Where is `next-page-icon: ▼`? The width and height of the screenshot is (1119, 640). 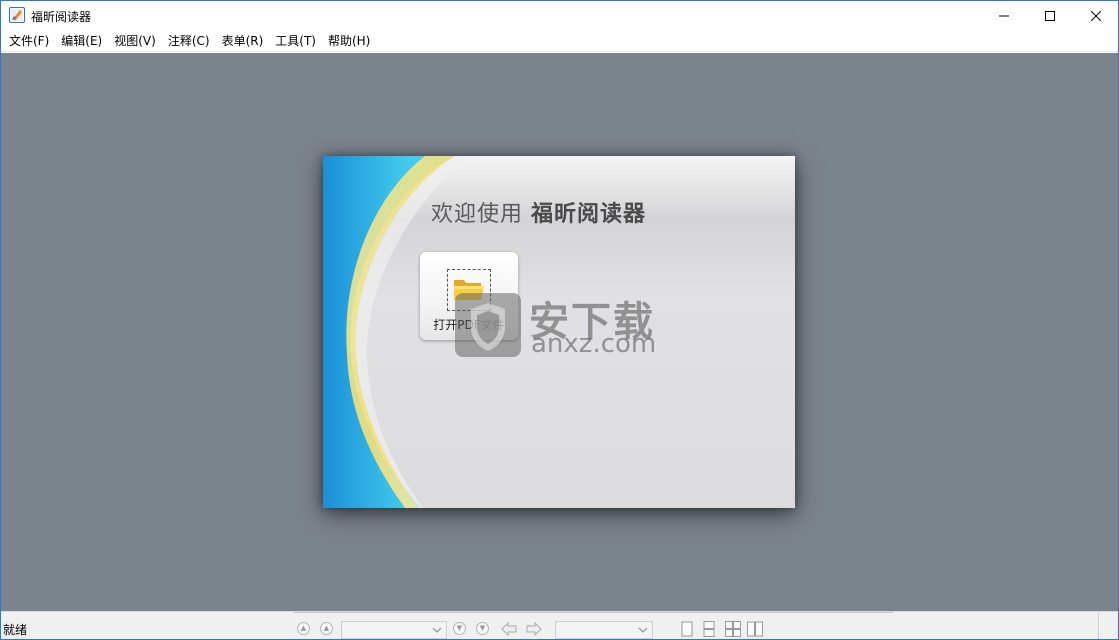 next-page-icon: ▼ is located at coordinates (459, 628).